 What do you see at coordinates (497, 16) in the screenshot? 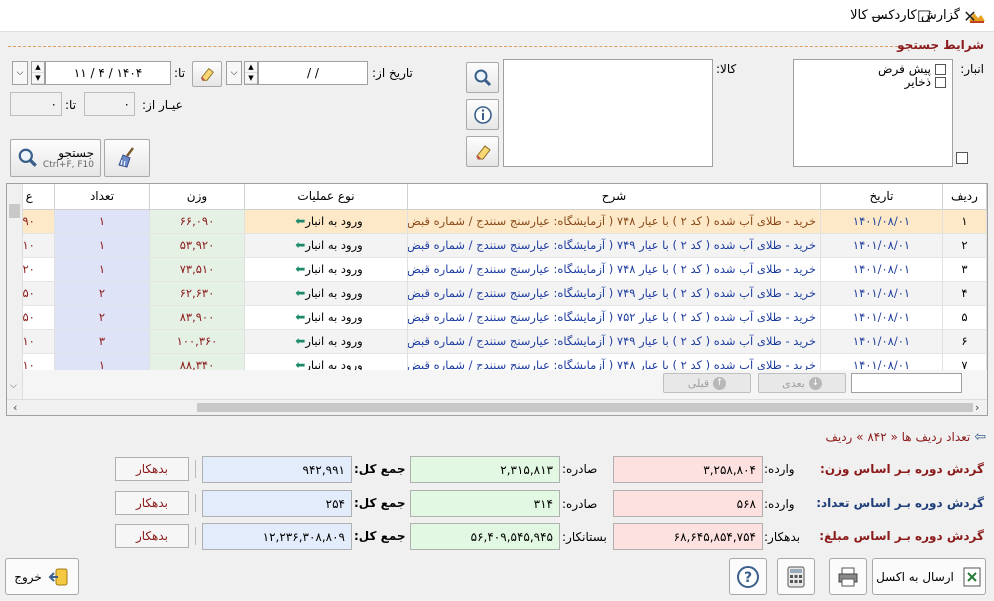
I see `title-bar: گزارش کاردکس کالا — ☐ ✕` at bounding box center [497, 16].